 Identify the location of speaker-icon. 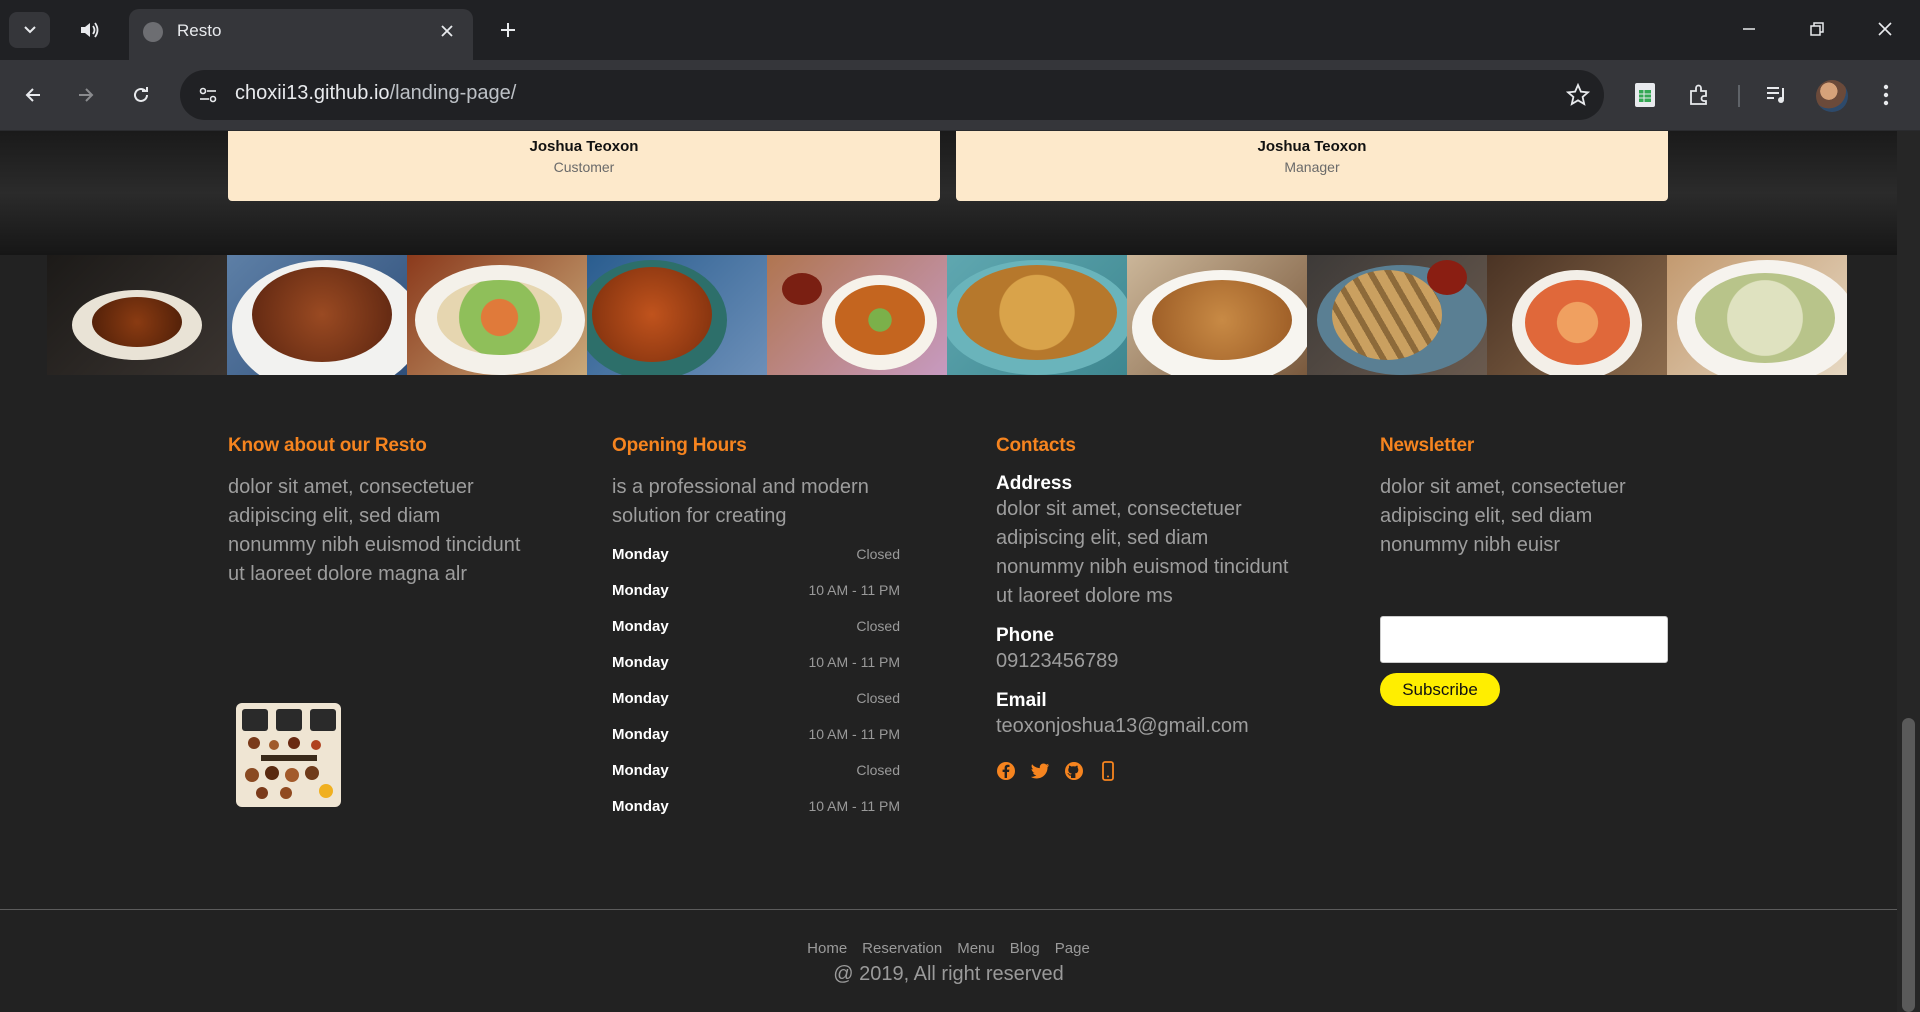
(90, 30).